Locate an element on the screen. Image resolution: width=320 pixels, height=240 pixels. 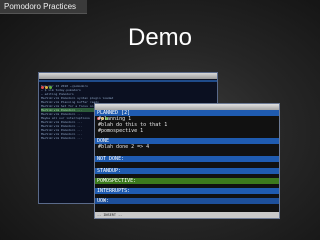
close-icon is located at coordinates (42, 87).